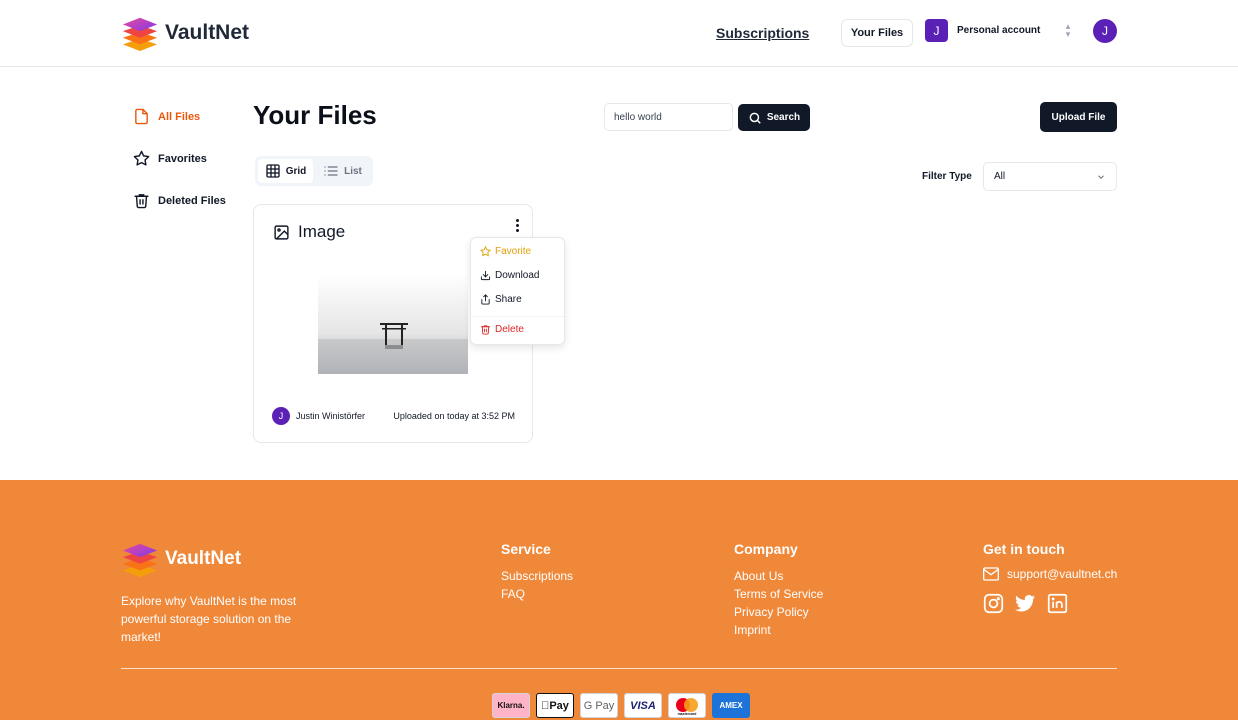 This screenshot has height=720, width=1238. Describe the element at coordinates (643, 705) in the screenshot. I see `visa-icon: VISA` at that location.